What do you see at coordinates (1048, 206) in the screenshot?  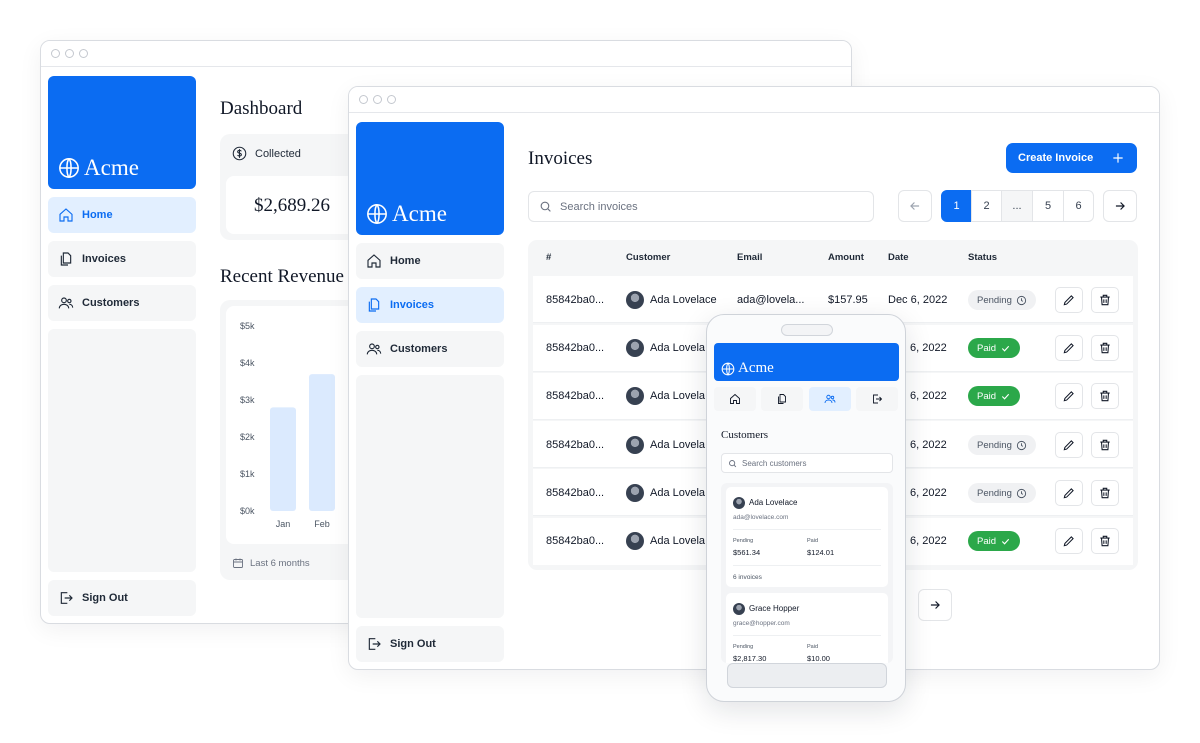 I see `pagination-page-5: 5` at bounding box center [1048, 206].